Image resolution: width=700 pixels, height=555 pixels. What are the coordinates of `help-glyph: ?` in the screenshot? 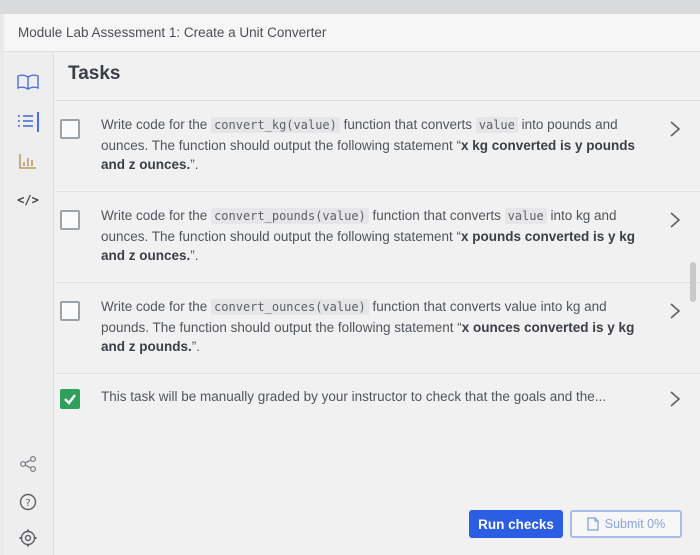 It's located at (27, 503).